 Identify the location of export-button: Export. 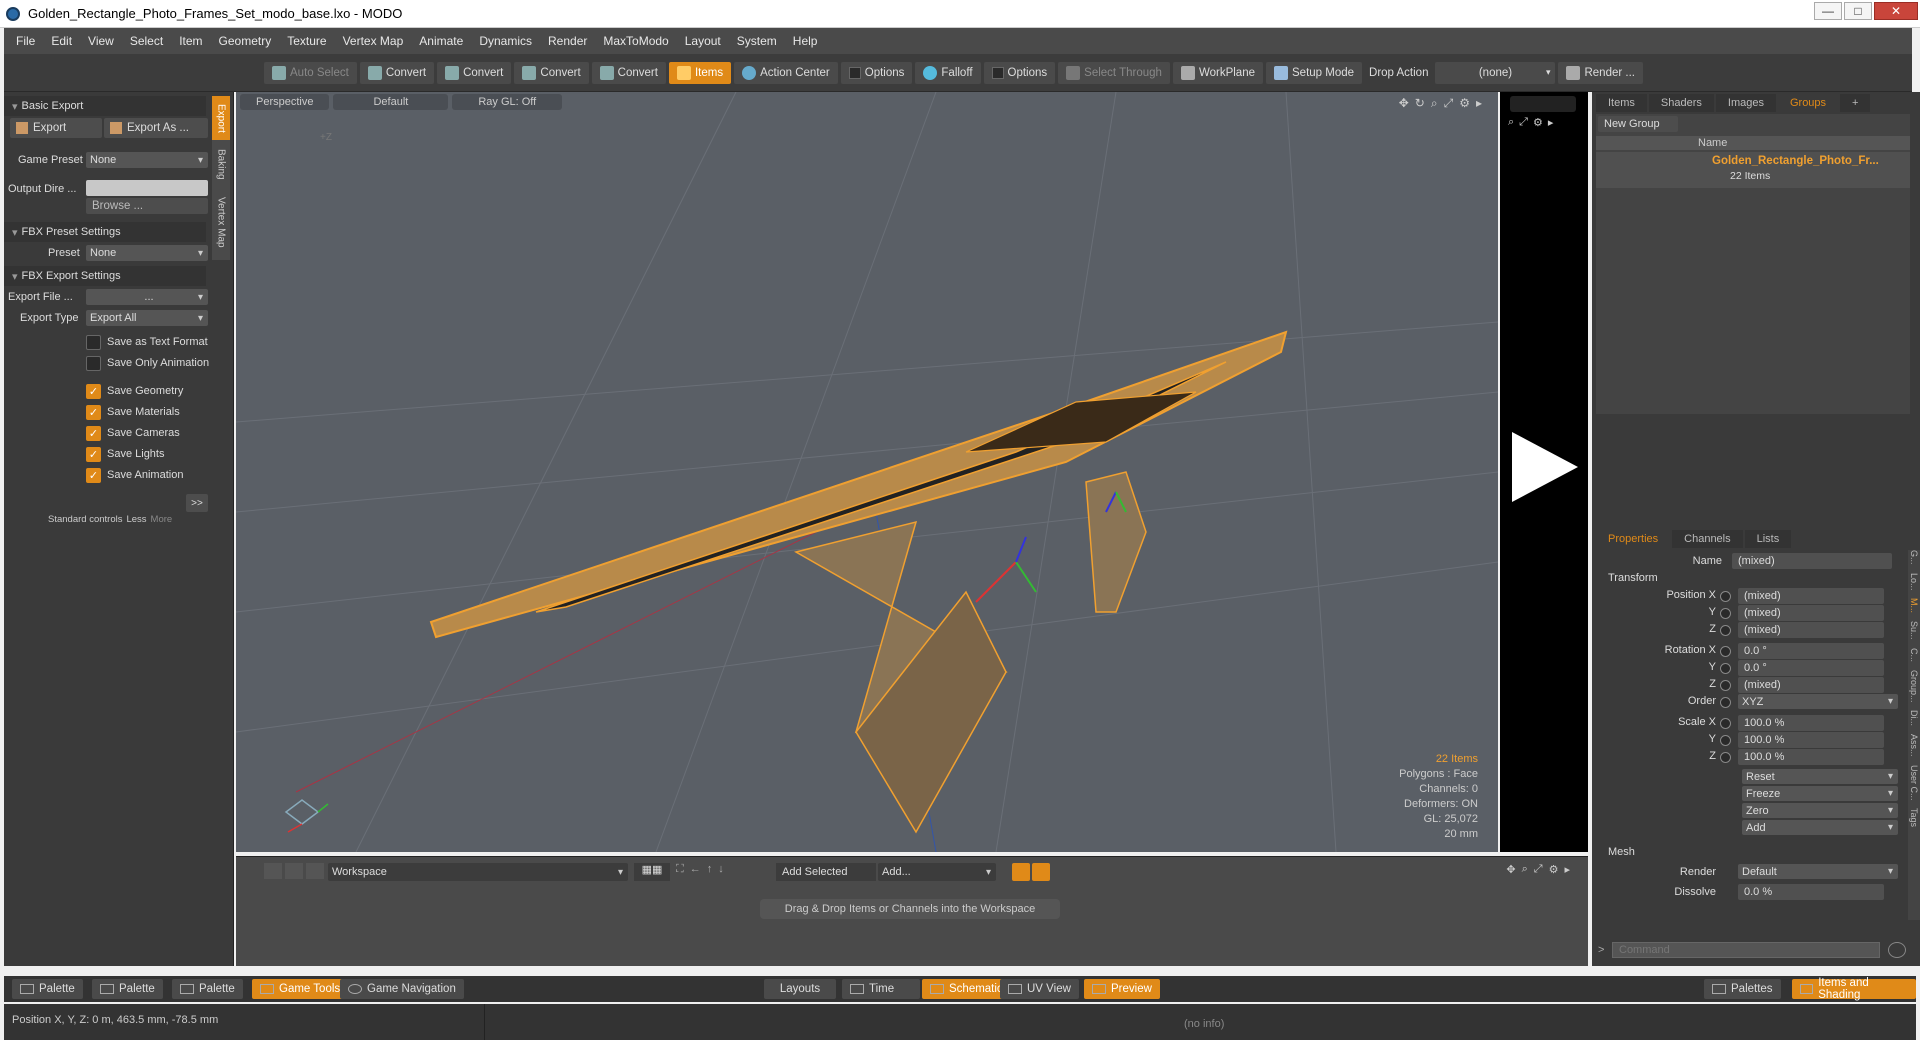
(56, 128).